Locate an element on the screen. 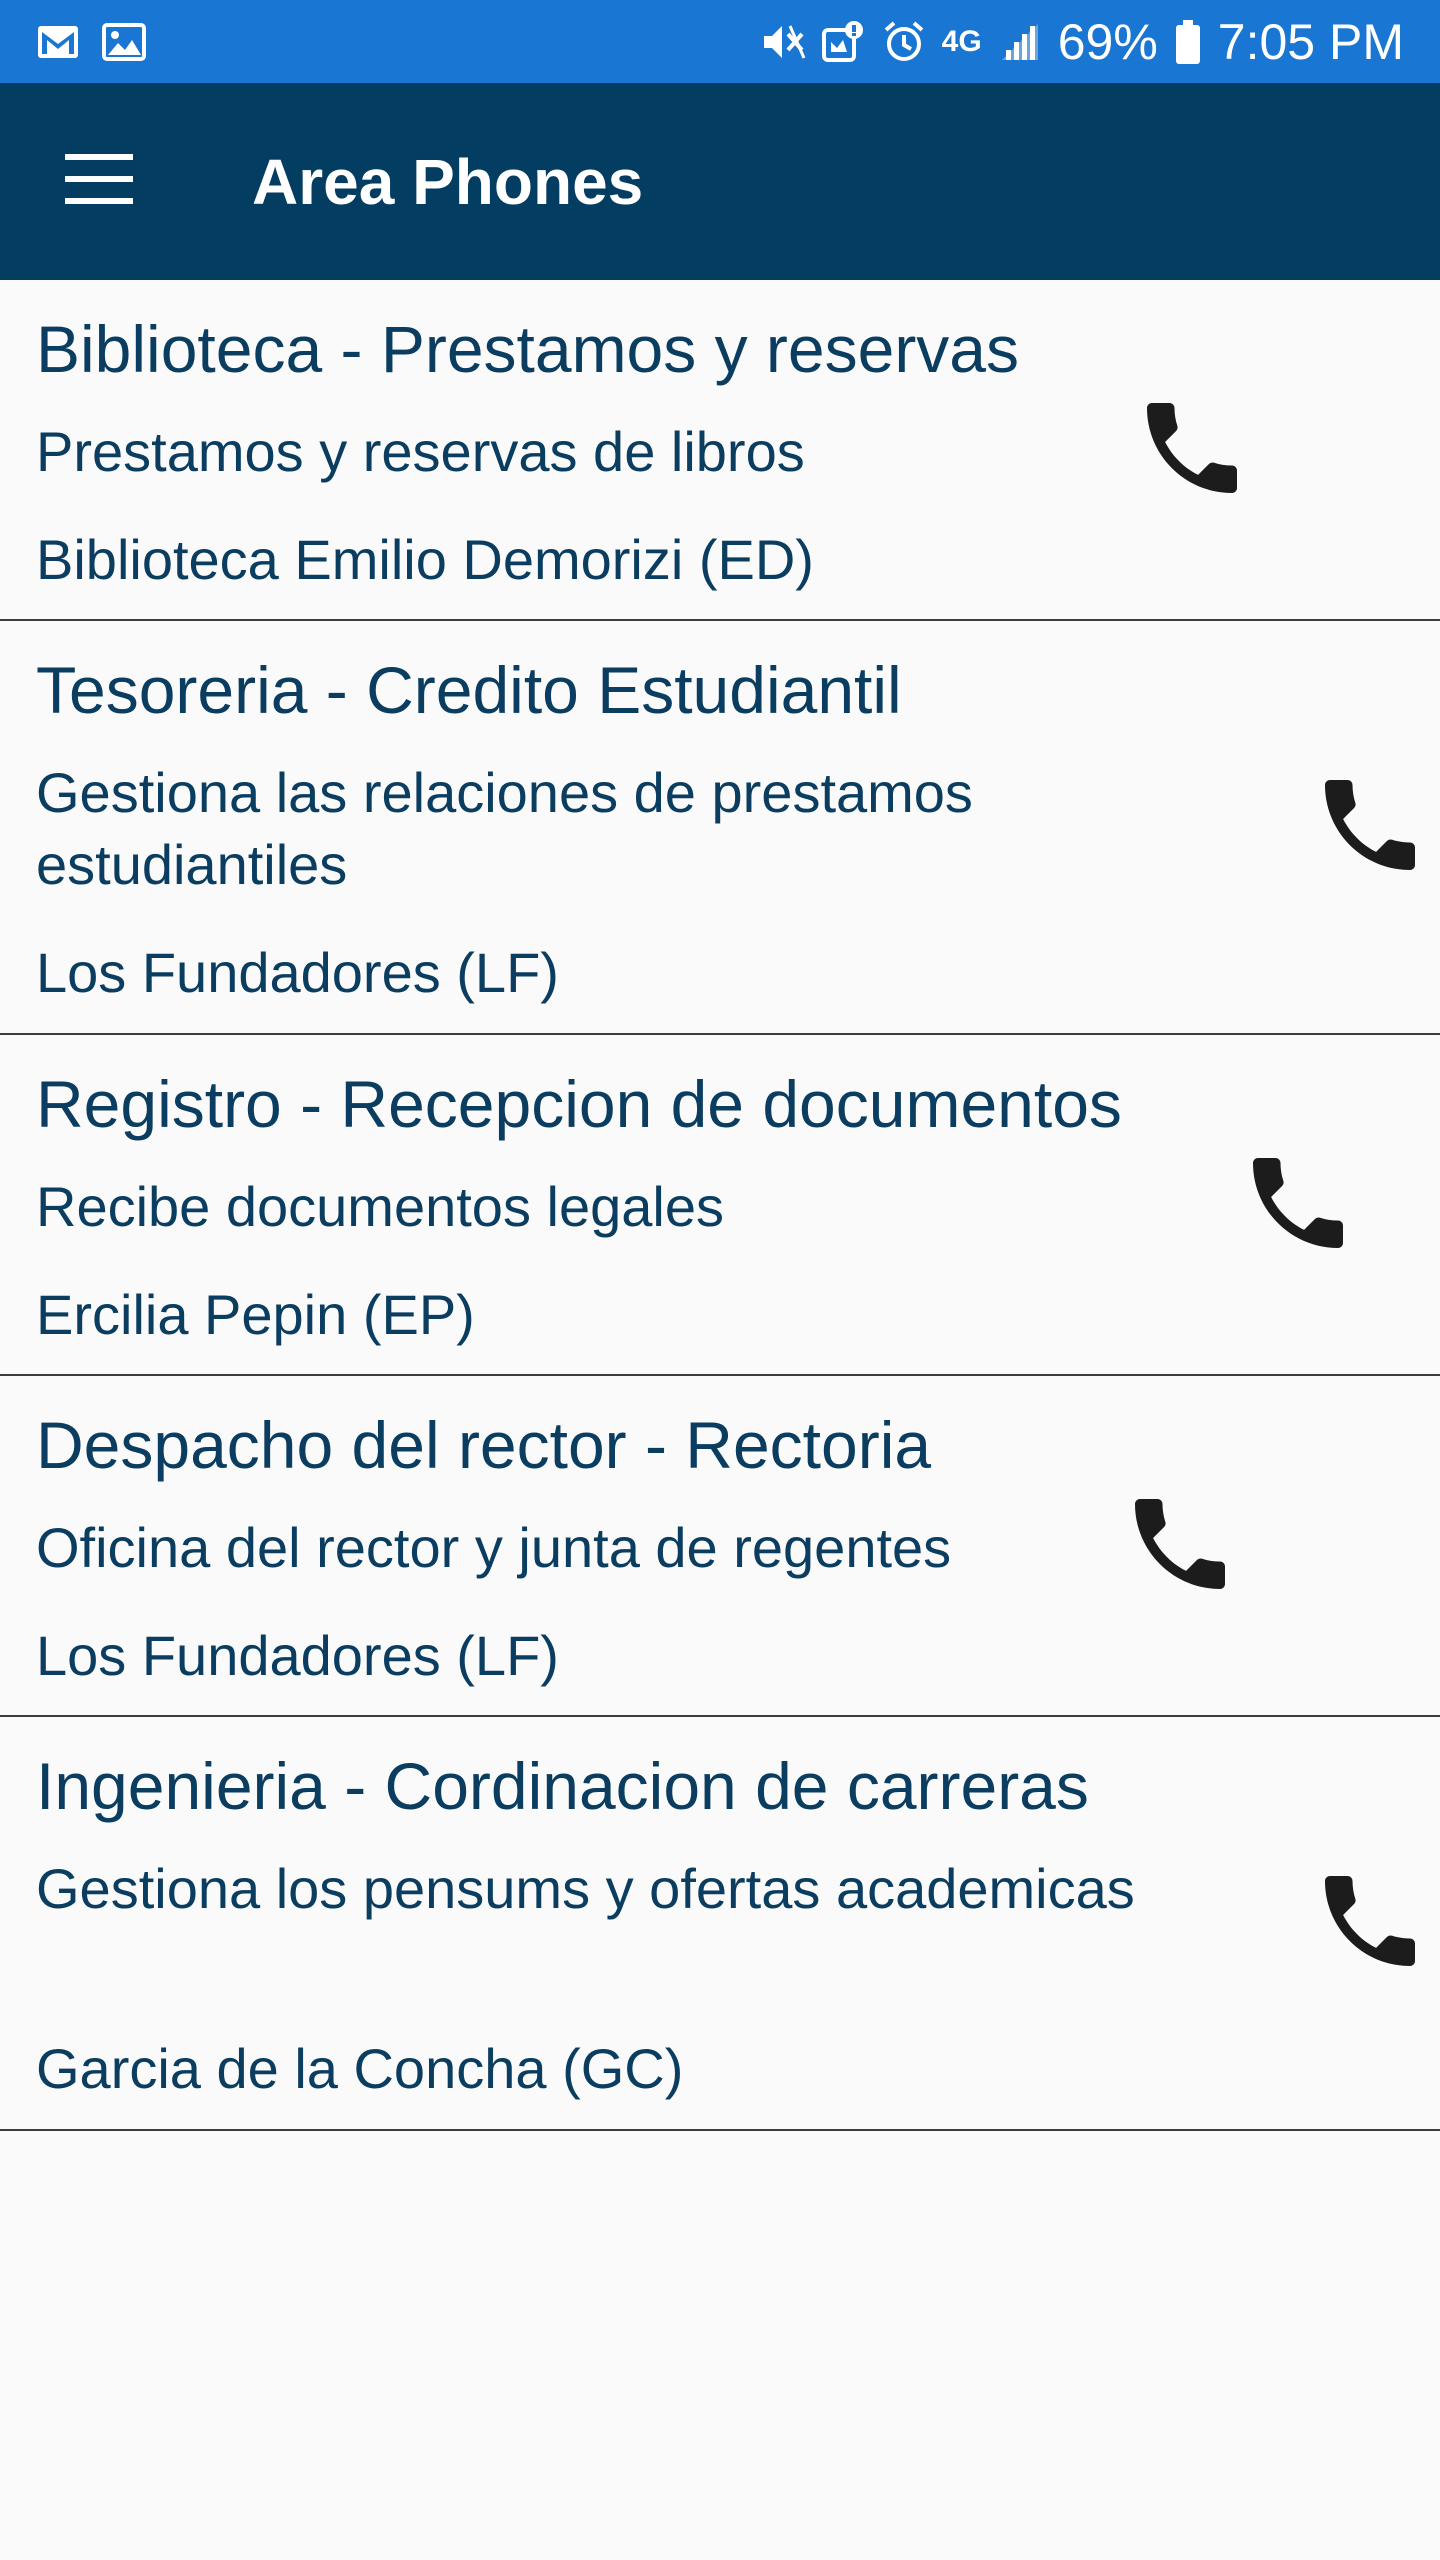  battery-icon is located at coordinates (1188, 42).